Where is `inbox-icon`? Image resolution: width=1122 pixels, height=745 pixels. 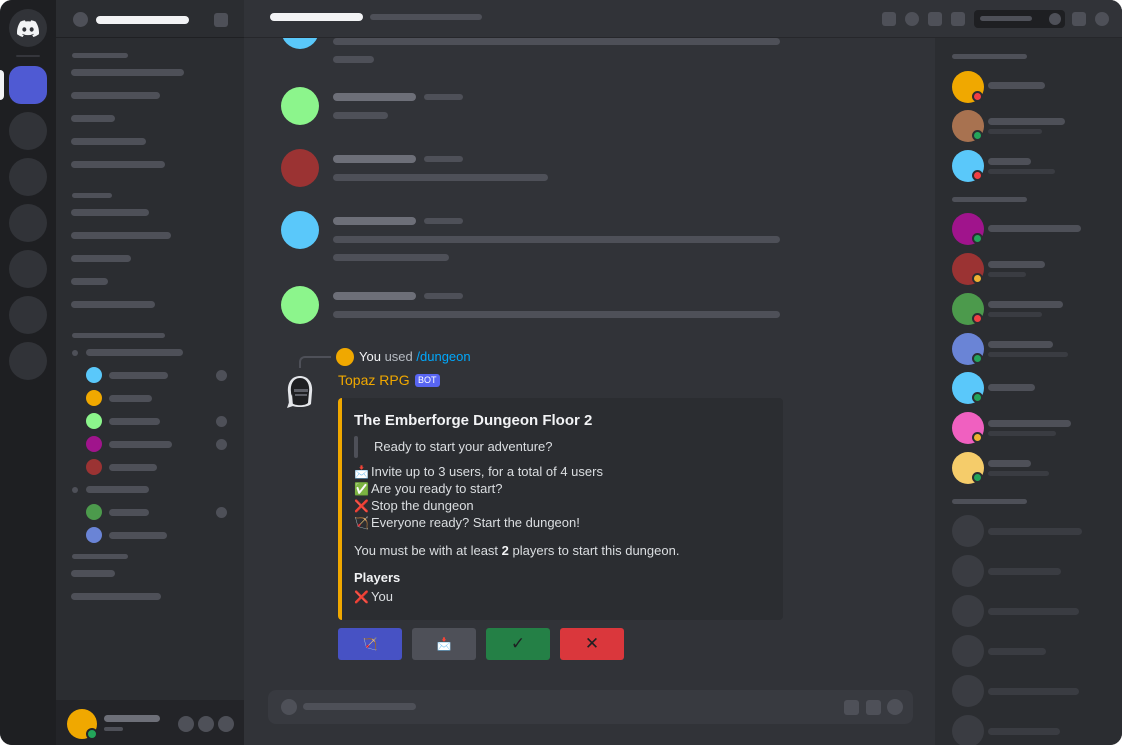
inbox-icon is located at coordinates (1079, 19).